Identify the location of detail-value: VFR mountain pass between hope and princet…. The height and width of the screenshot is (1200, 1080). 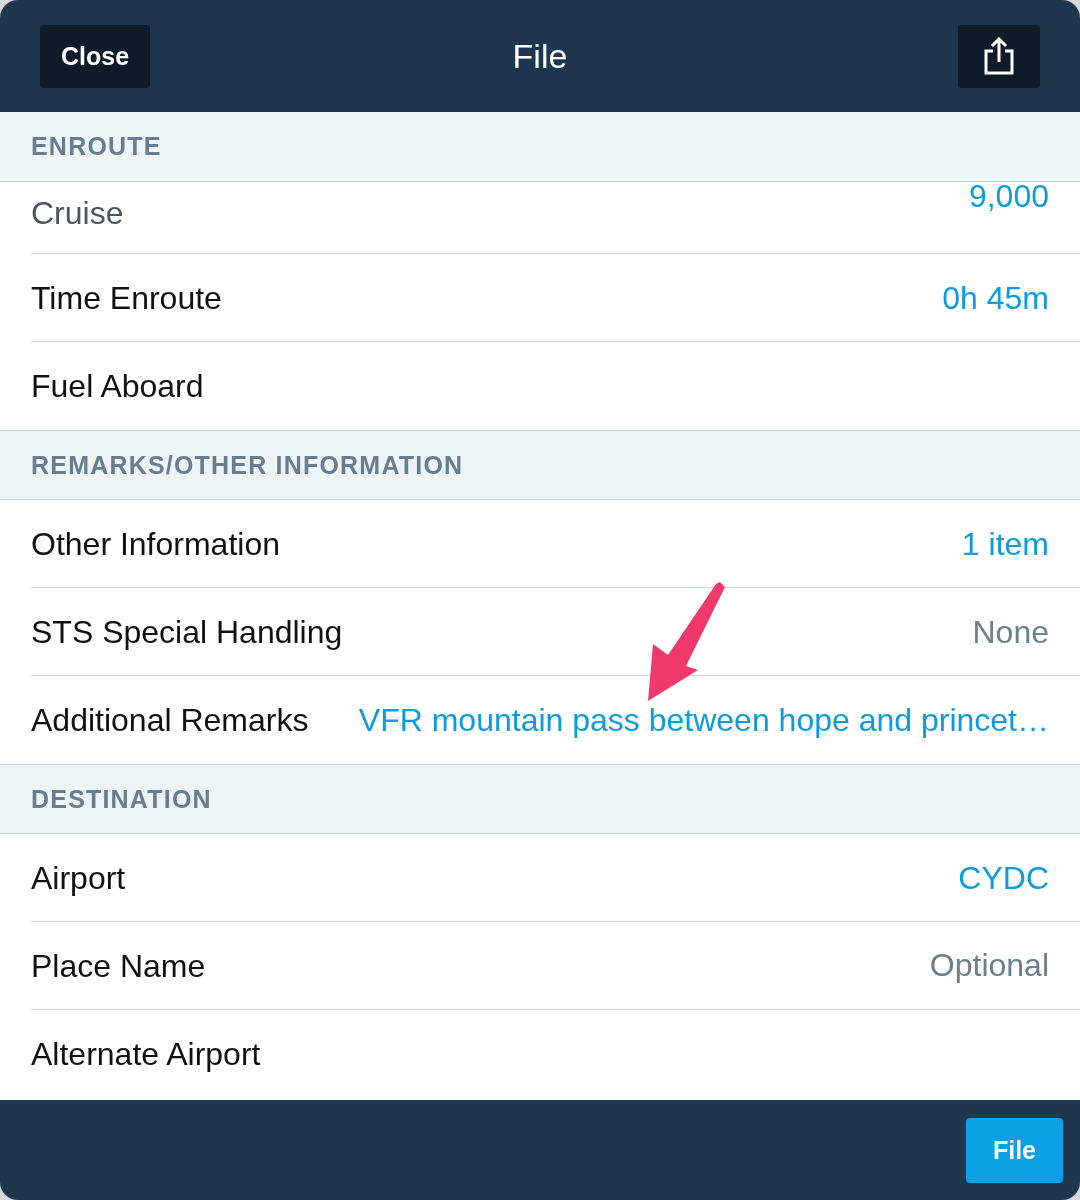
(686, 720).